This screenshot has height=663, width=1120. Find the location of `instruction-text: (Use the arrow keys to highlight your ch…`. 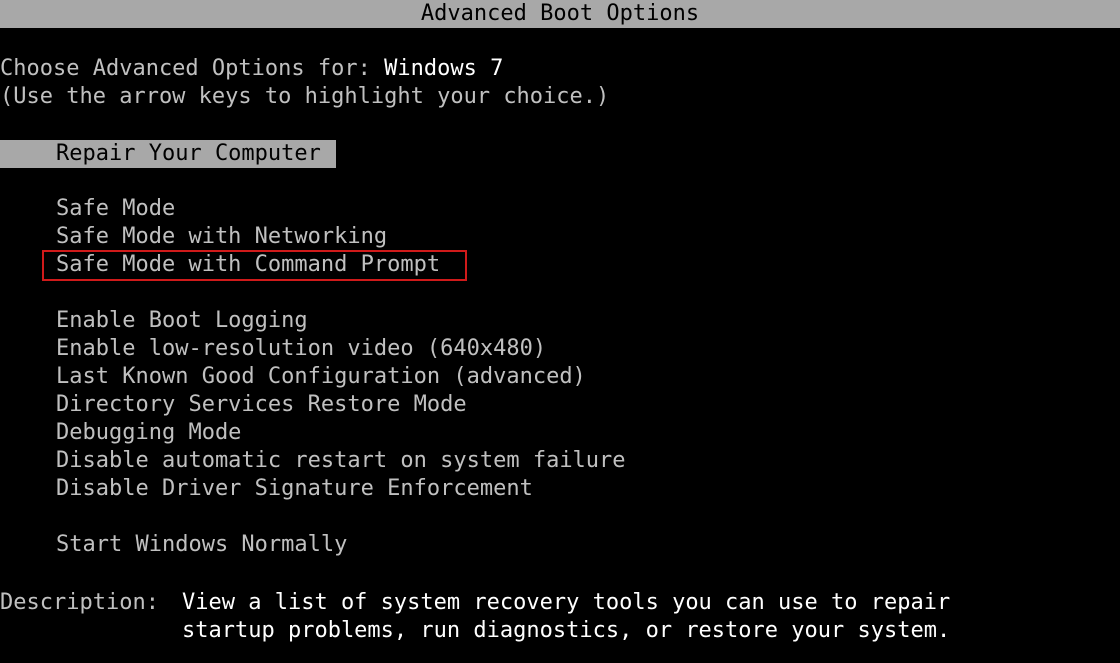

instruction-text: (Use the arrow keys to highlight your ch… is located at coordinates (305, 96).